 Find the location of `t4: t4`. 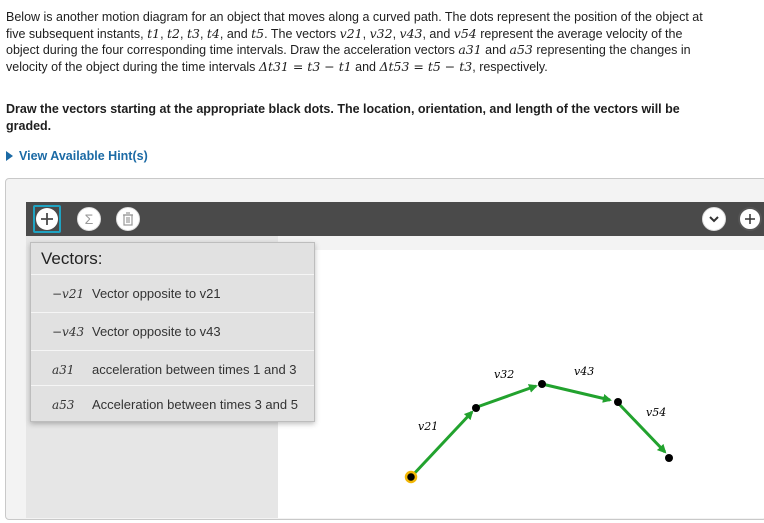

t4: t4 is located at coordinates (213, 33).